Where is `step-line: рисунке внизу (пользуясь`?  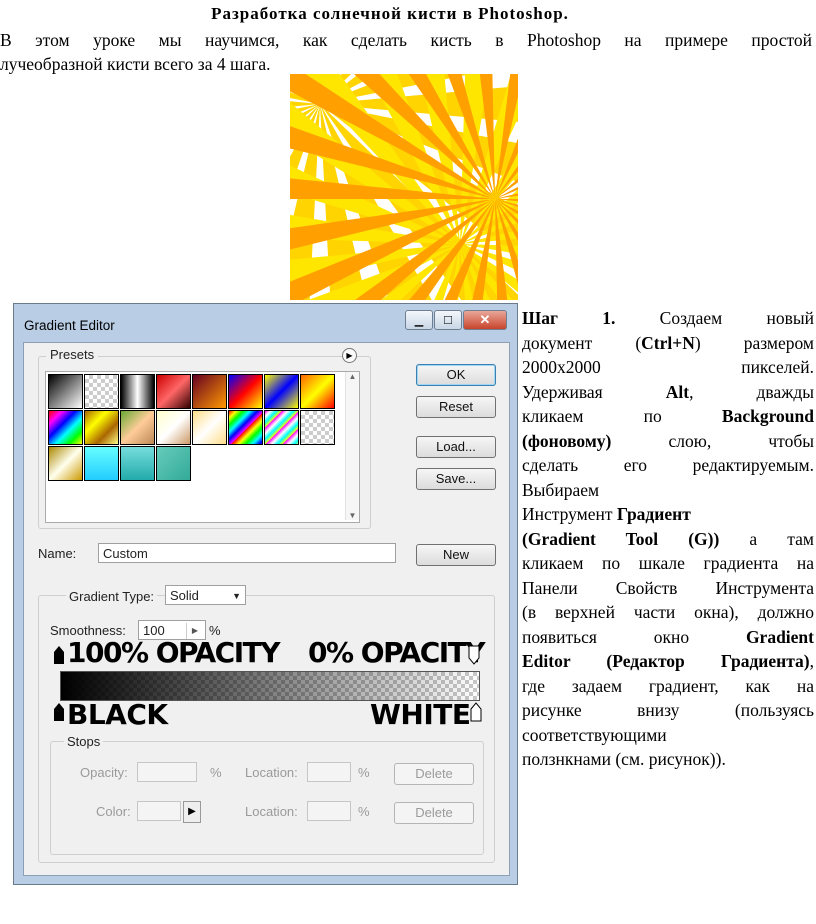
step-line: рисунке внизу (пользуясь is located at coordinates (668, 710).